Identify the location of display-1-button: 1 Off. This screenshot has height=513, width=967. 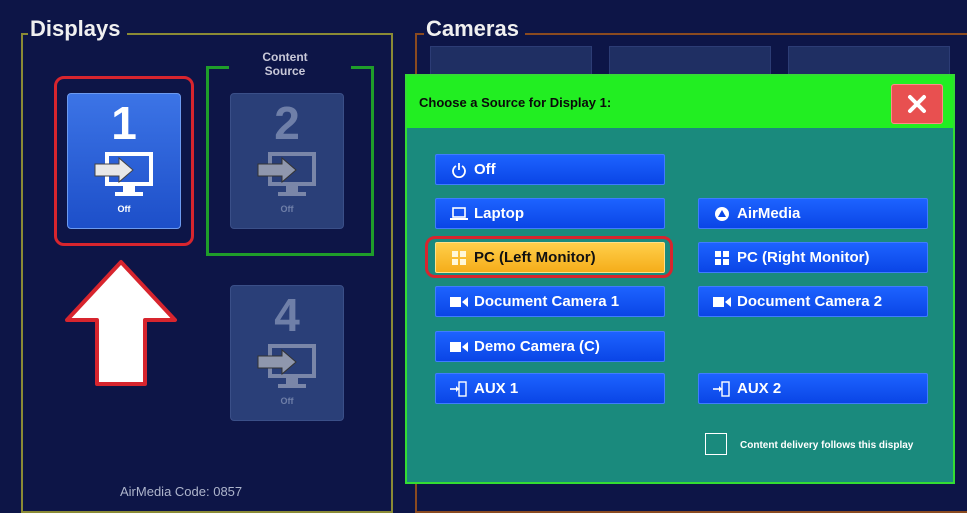
(124, 161).